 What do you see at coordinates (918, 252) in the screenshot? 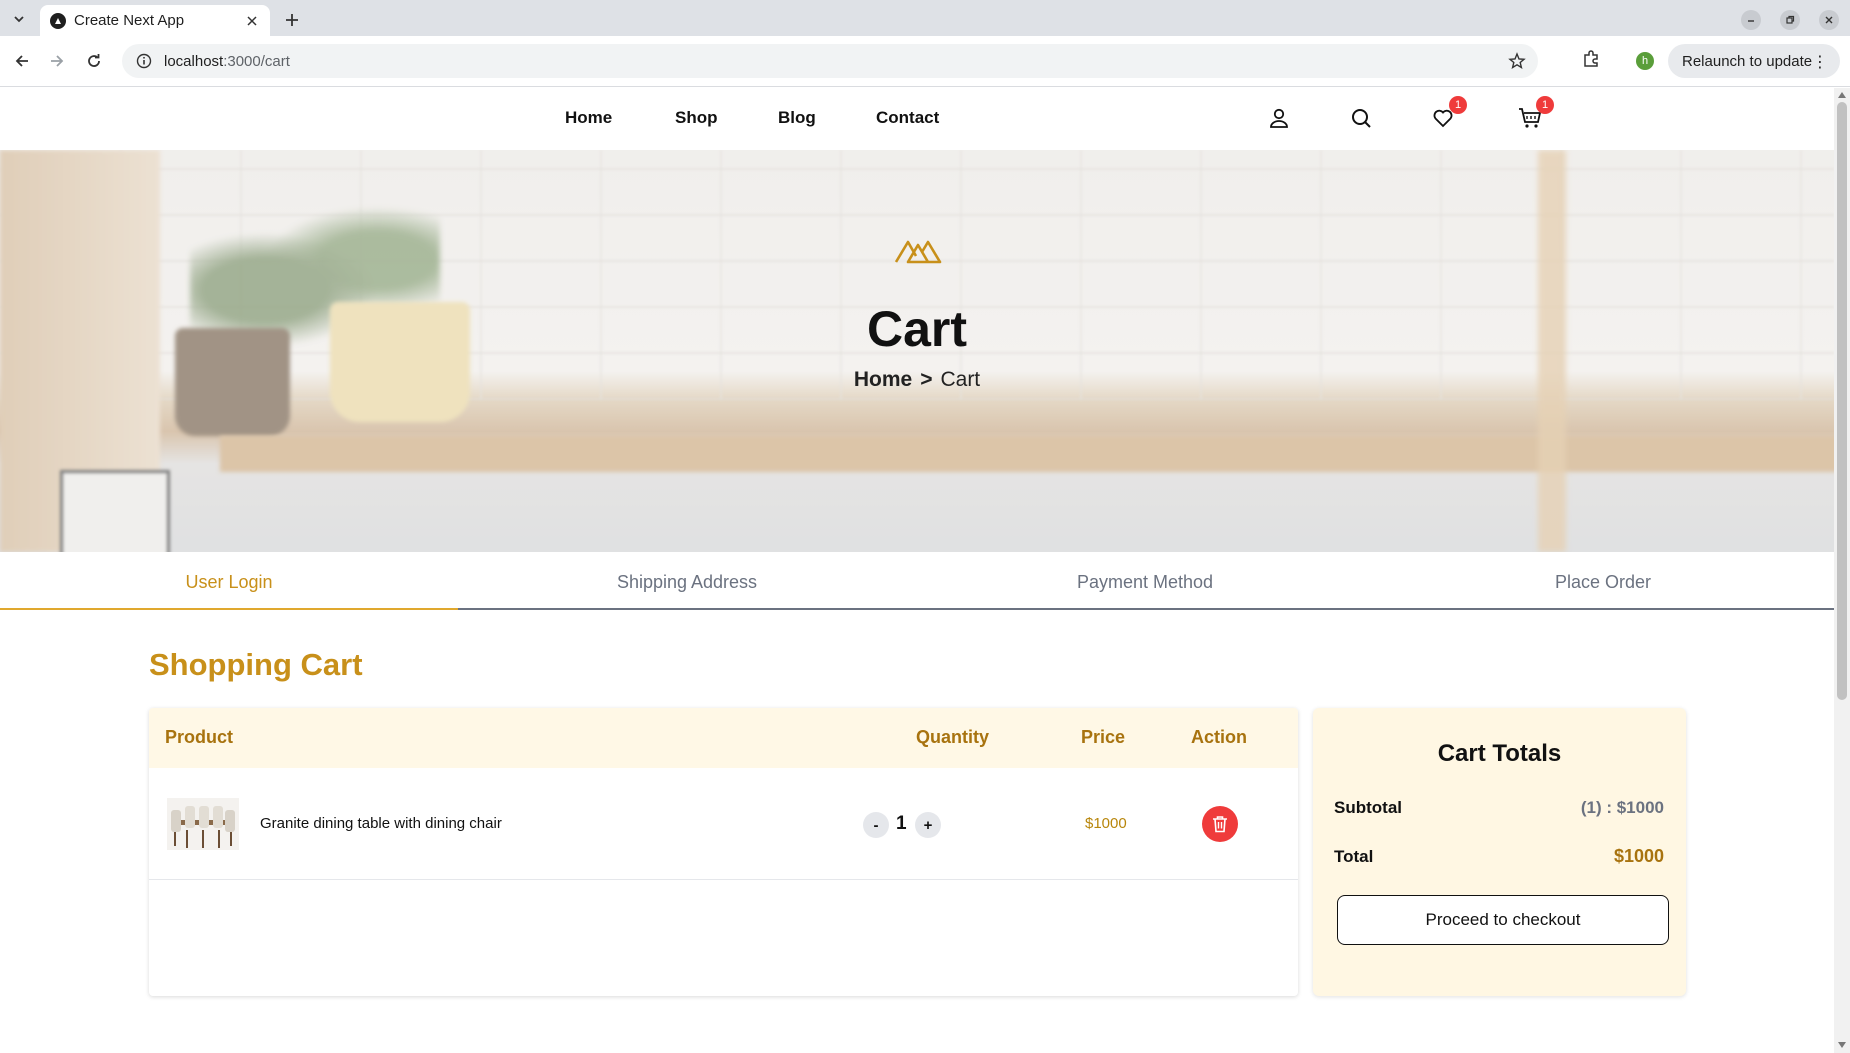
I see `brand-logo-icon` at bounding box center [918, 252].